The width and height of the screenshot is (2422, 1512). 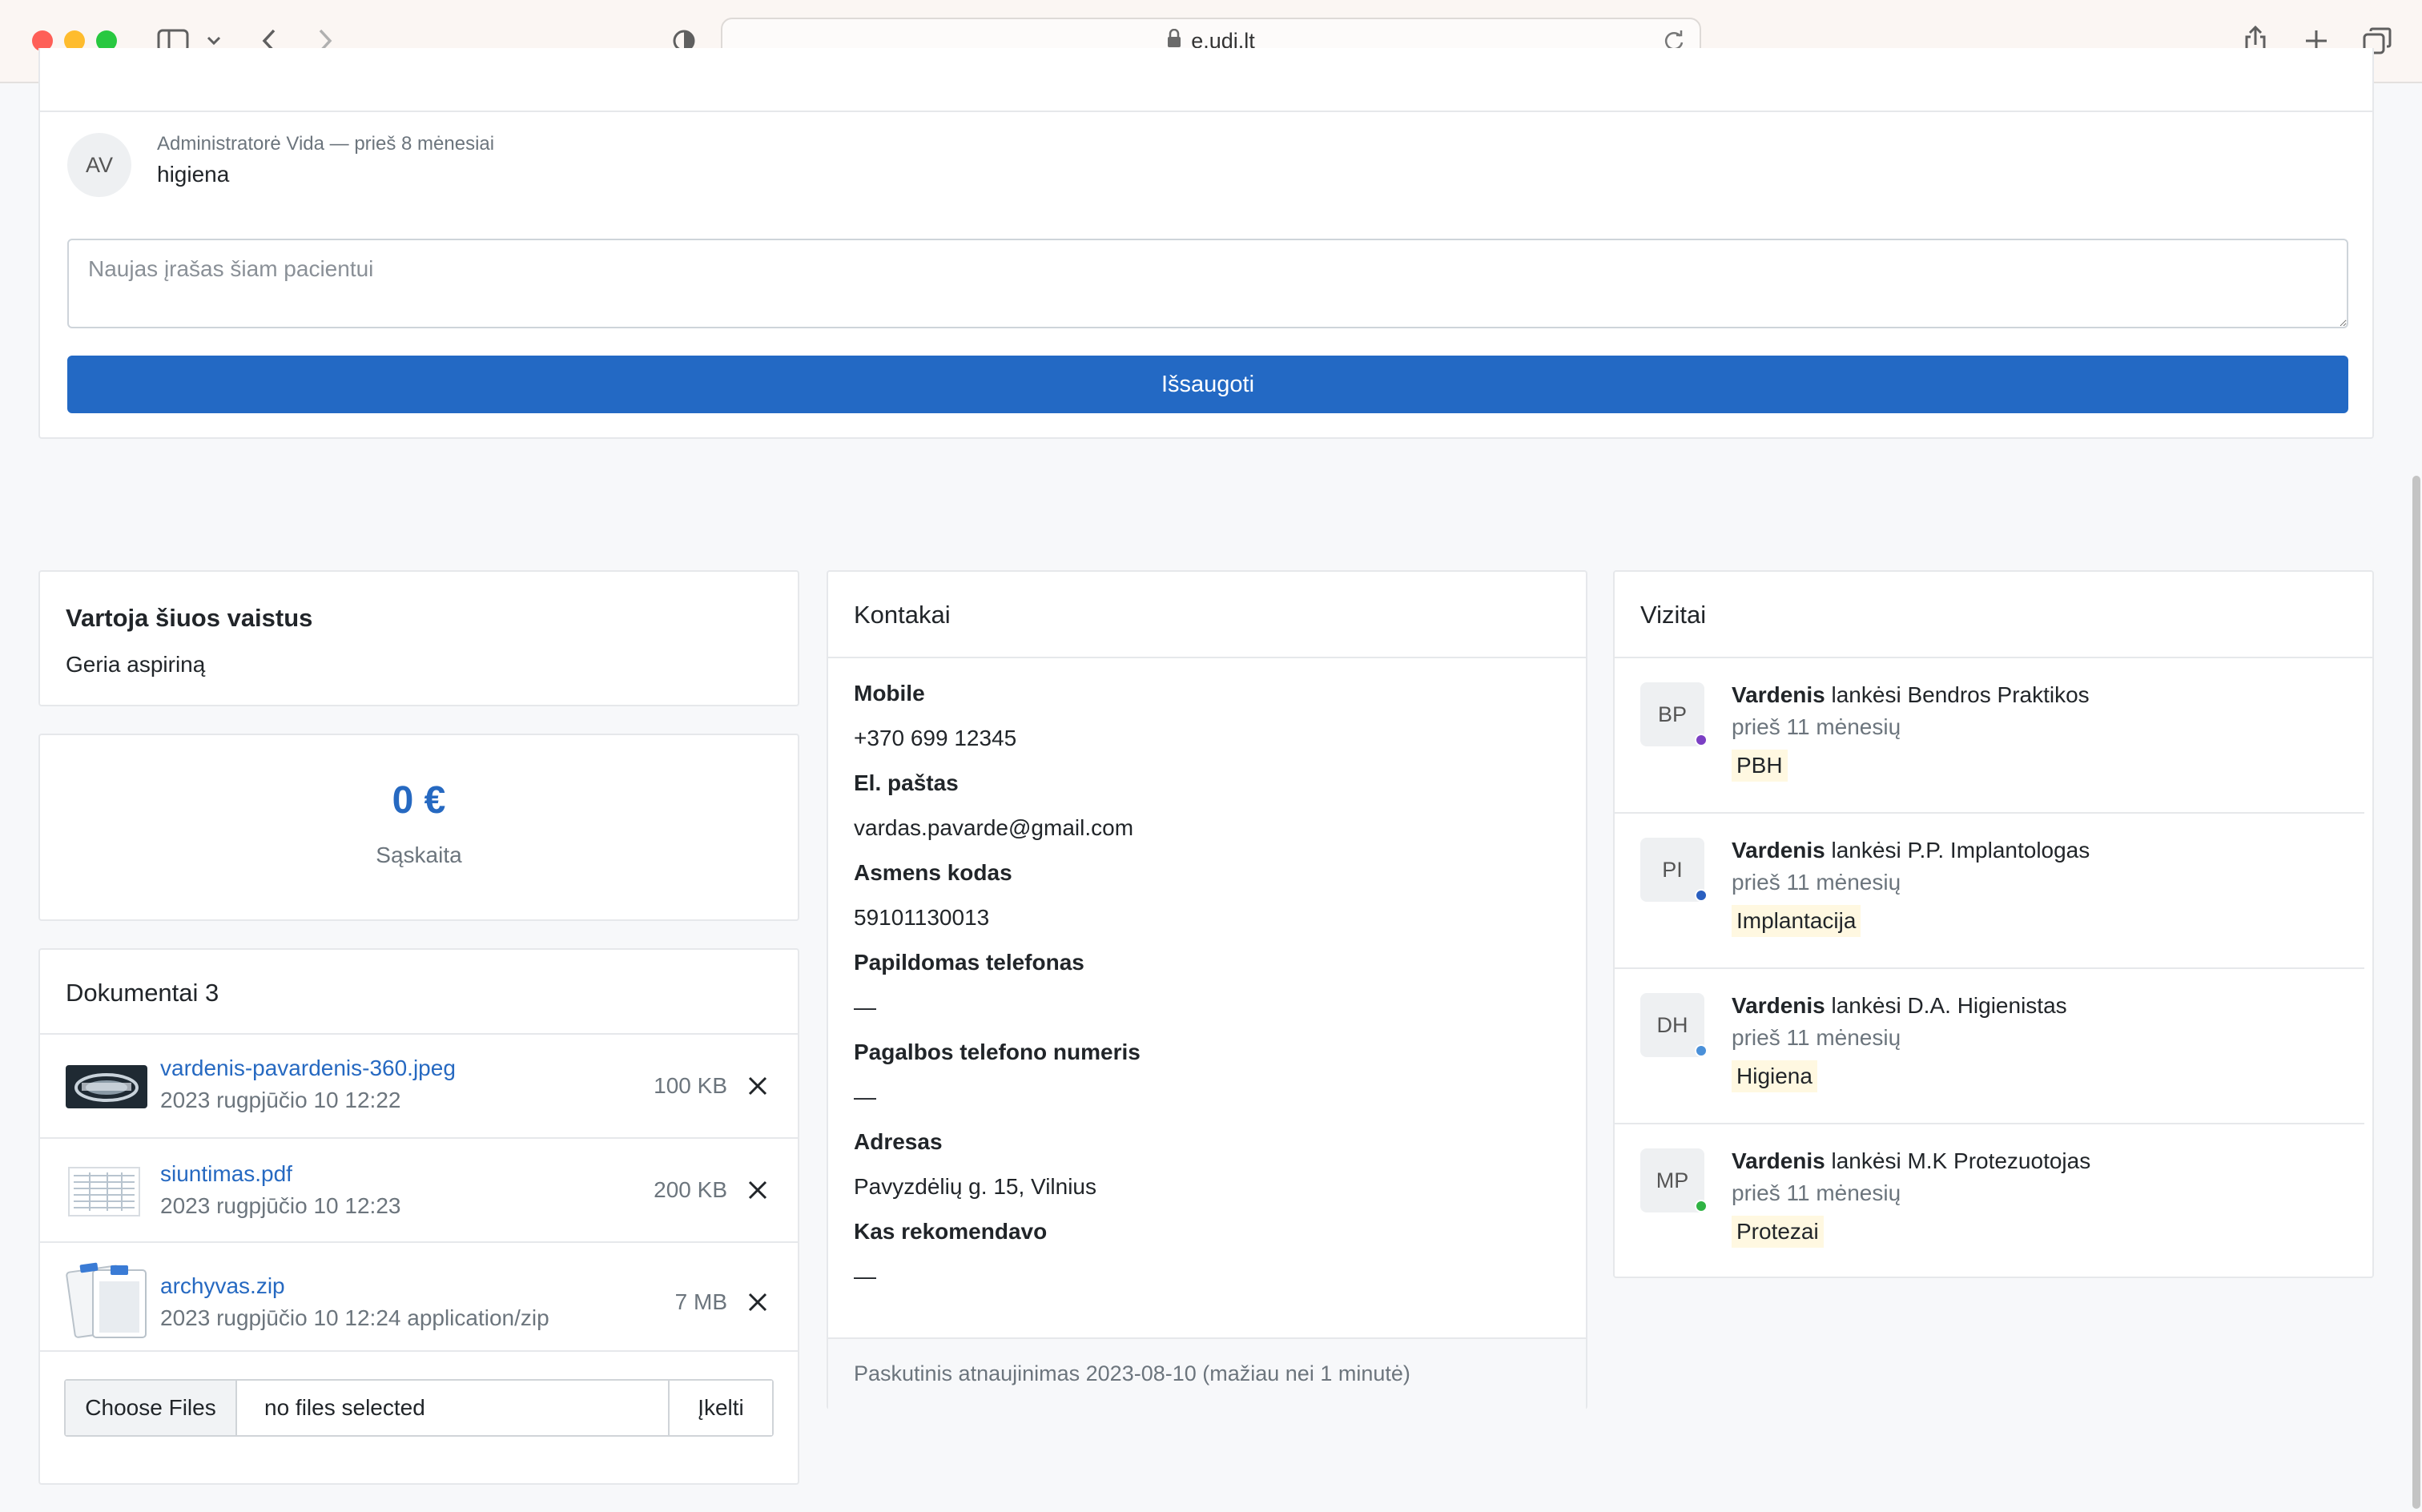 What do you see at coordinates (890, 693) in the screenshot?
I see `contact-label: Mobile` at bounding box center [890, 693].